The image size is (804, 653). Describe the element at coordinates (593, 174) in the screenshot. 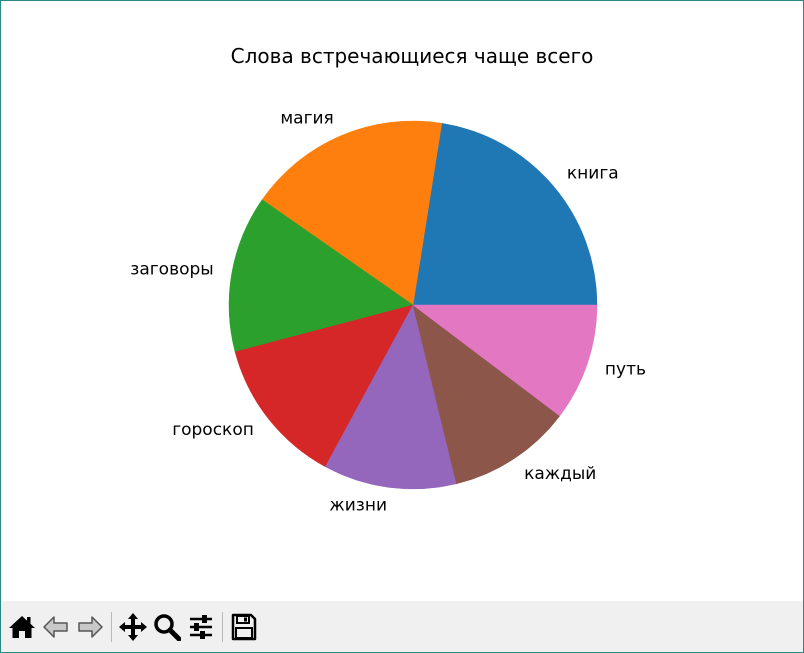

I see `pie-label-0: книга` at that location.